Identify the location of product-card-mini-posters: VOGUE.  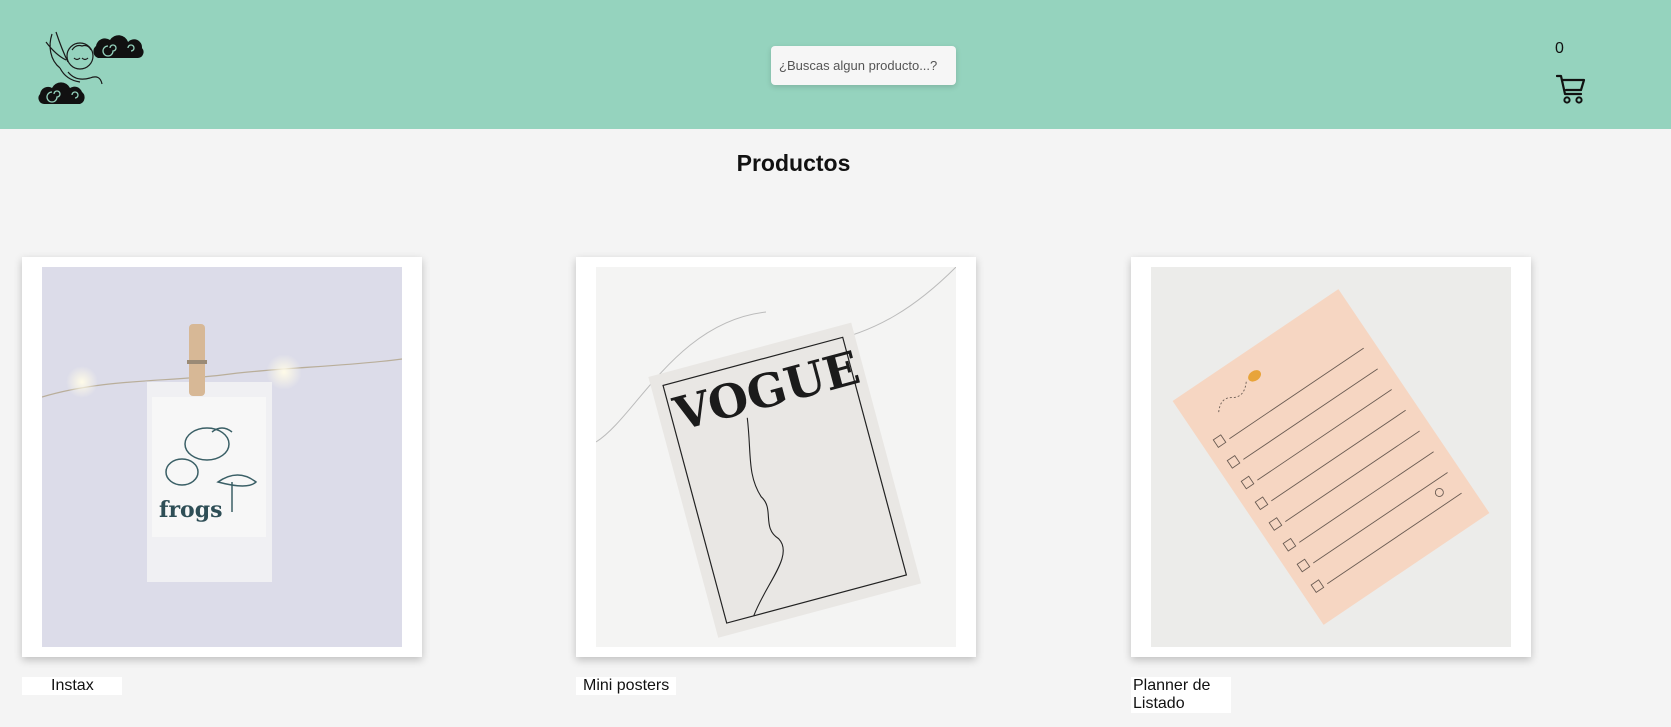
(776, 457).